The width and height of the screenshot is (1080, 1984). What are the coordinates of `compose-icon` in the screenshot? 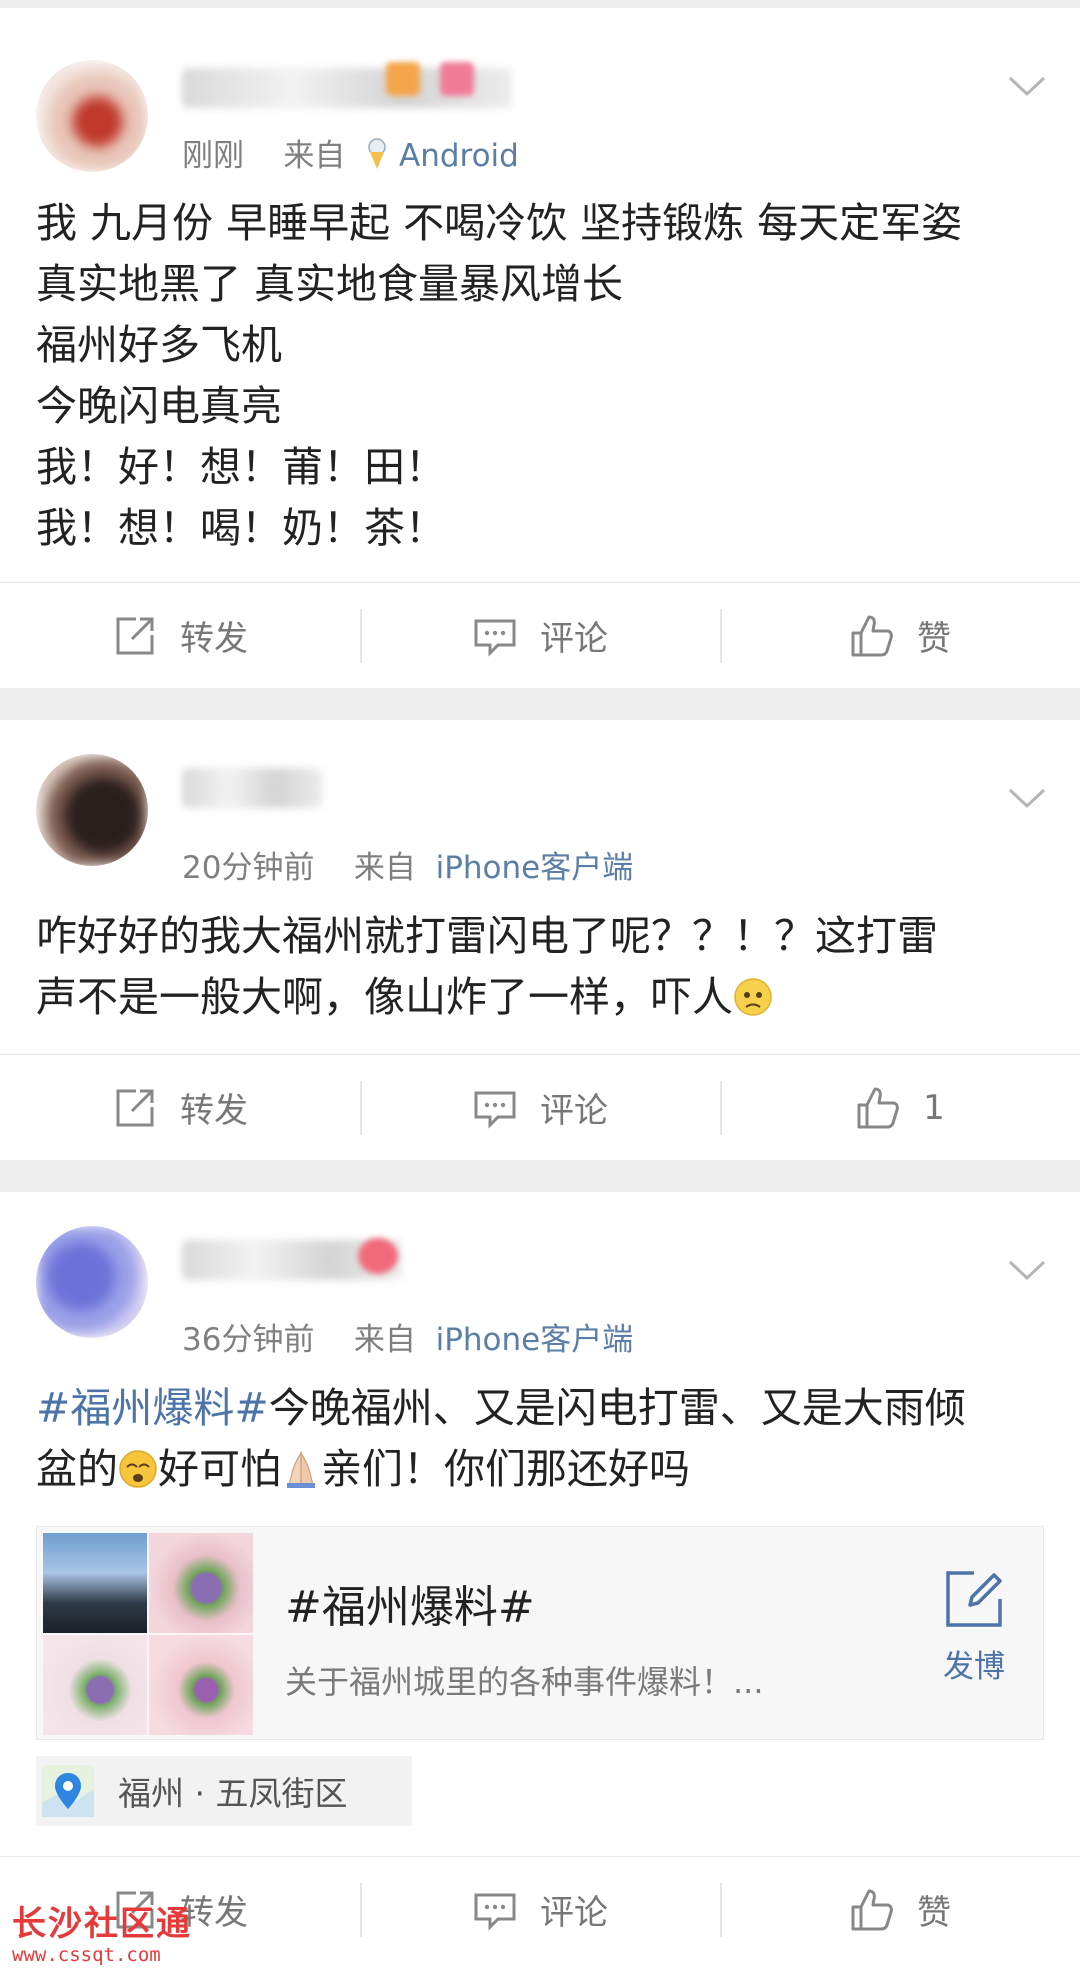 It's located at (974, 1599).